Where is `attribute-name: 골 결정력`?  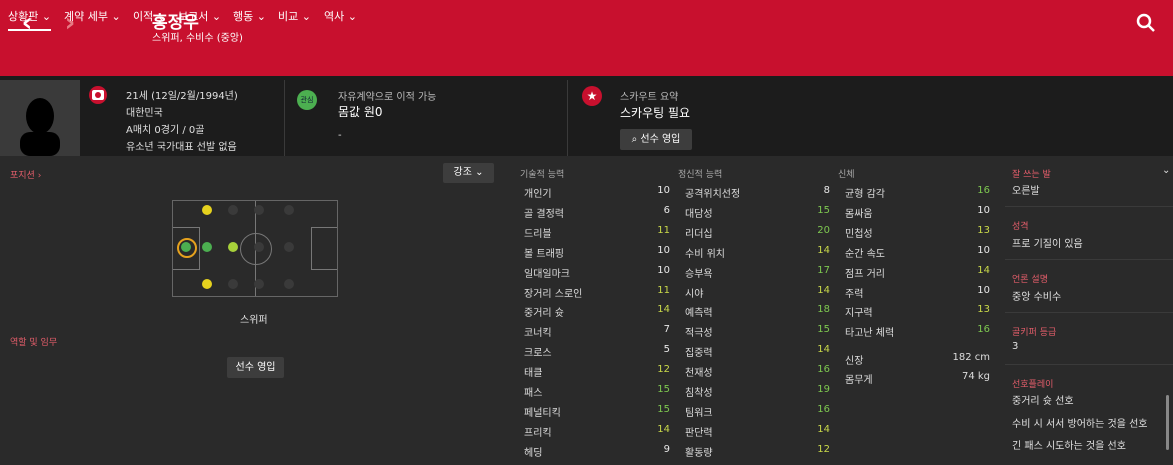 attribute-name: 골 결정력 is located at coordinates (544, 214).